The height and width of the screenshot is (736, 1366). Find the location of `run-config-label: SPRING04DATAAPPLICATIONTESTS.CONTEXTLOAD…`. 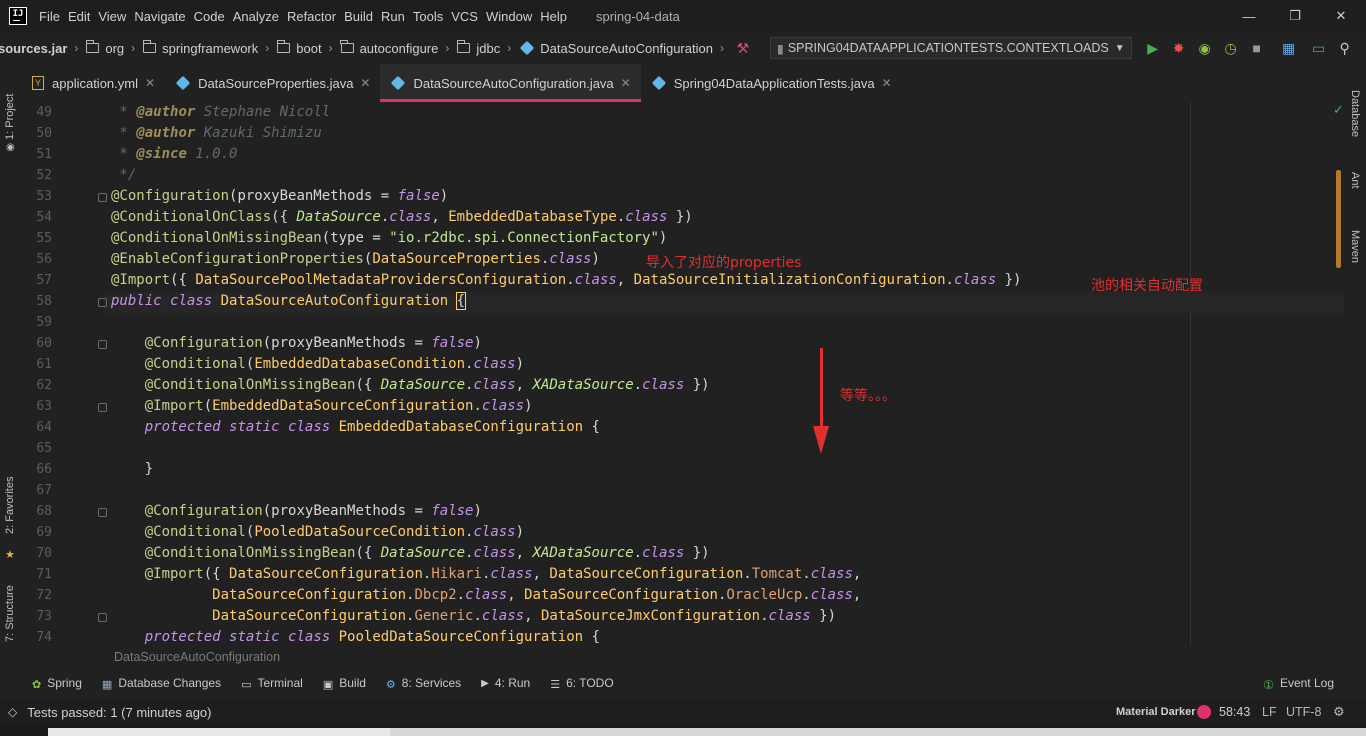

run-config-label: SPRING04DATAAPPLICATIONTESTS.CONTEXTLOAD… is located at coordinates (948, 48).